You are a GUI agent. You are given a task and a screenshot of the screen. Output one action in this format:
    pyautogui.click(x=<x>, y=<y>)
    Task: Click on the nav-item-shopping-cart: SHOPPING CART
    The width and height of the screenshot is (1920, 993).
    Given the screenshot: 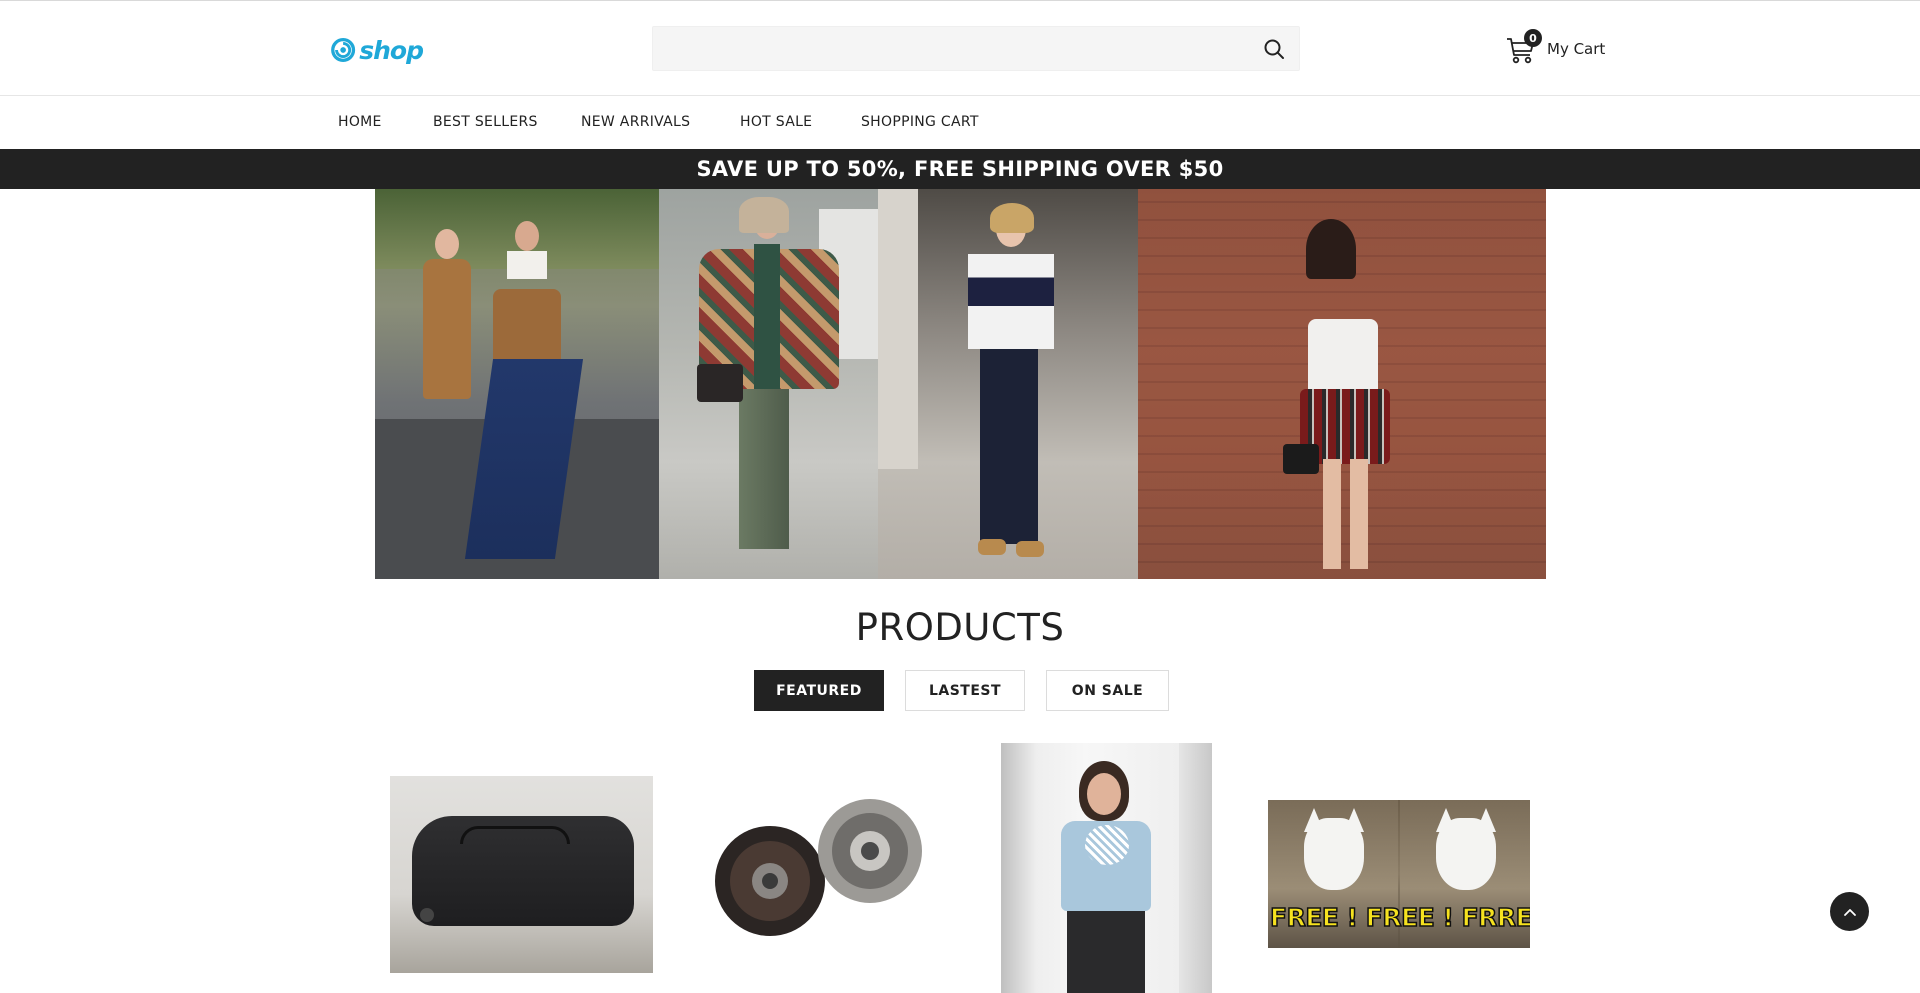 What is the action you would take?
    pyautogui.click(x=920, y=122)
    